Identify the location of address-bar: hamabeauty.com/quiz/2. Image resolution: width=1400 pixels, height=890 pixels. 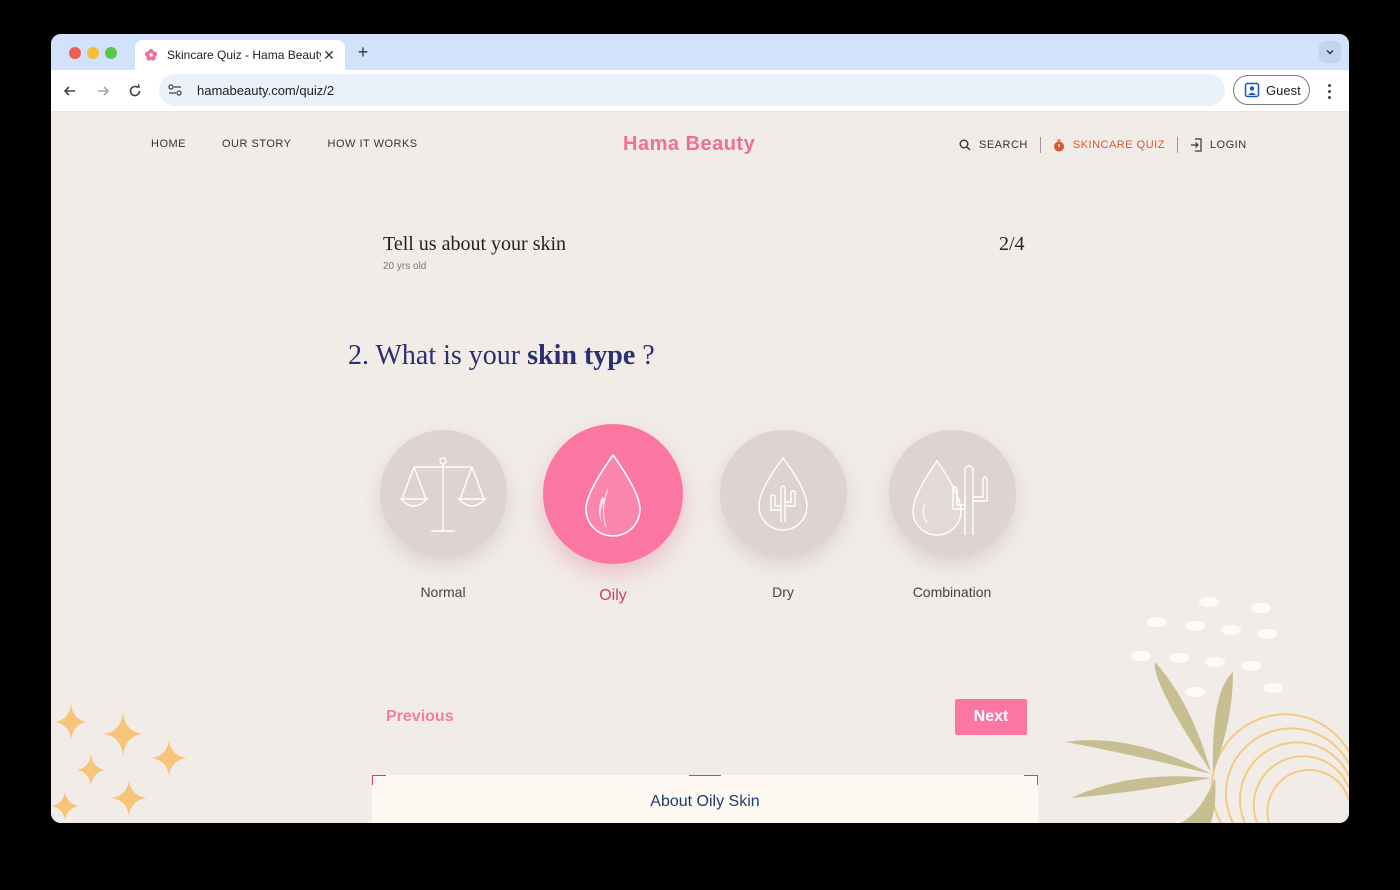
(692, 90).